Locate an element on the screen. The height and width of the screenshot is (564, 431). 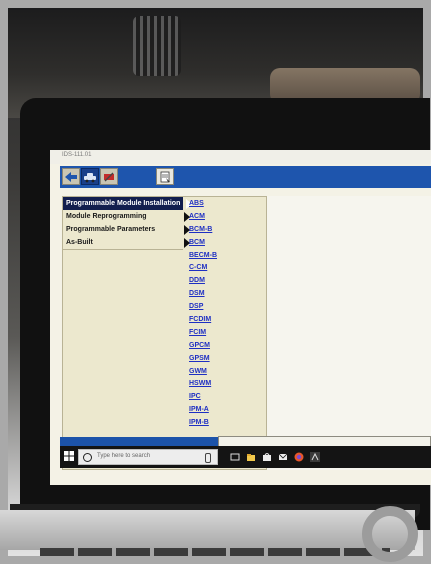
module-link-ipm-b: IPM-B is located at coordinates (219, 422).